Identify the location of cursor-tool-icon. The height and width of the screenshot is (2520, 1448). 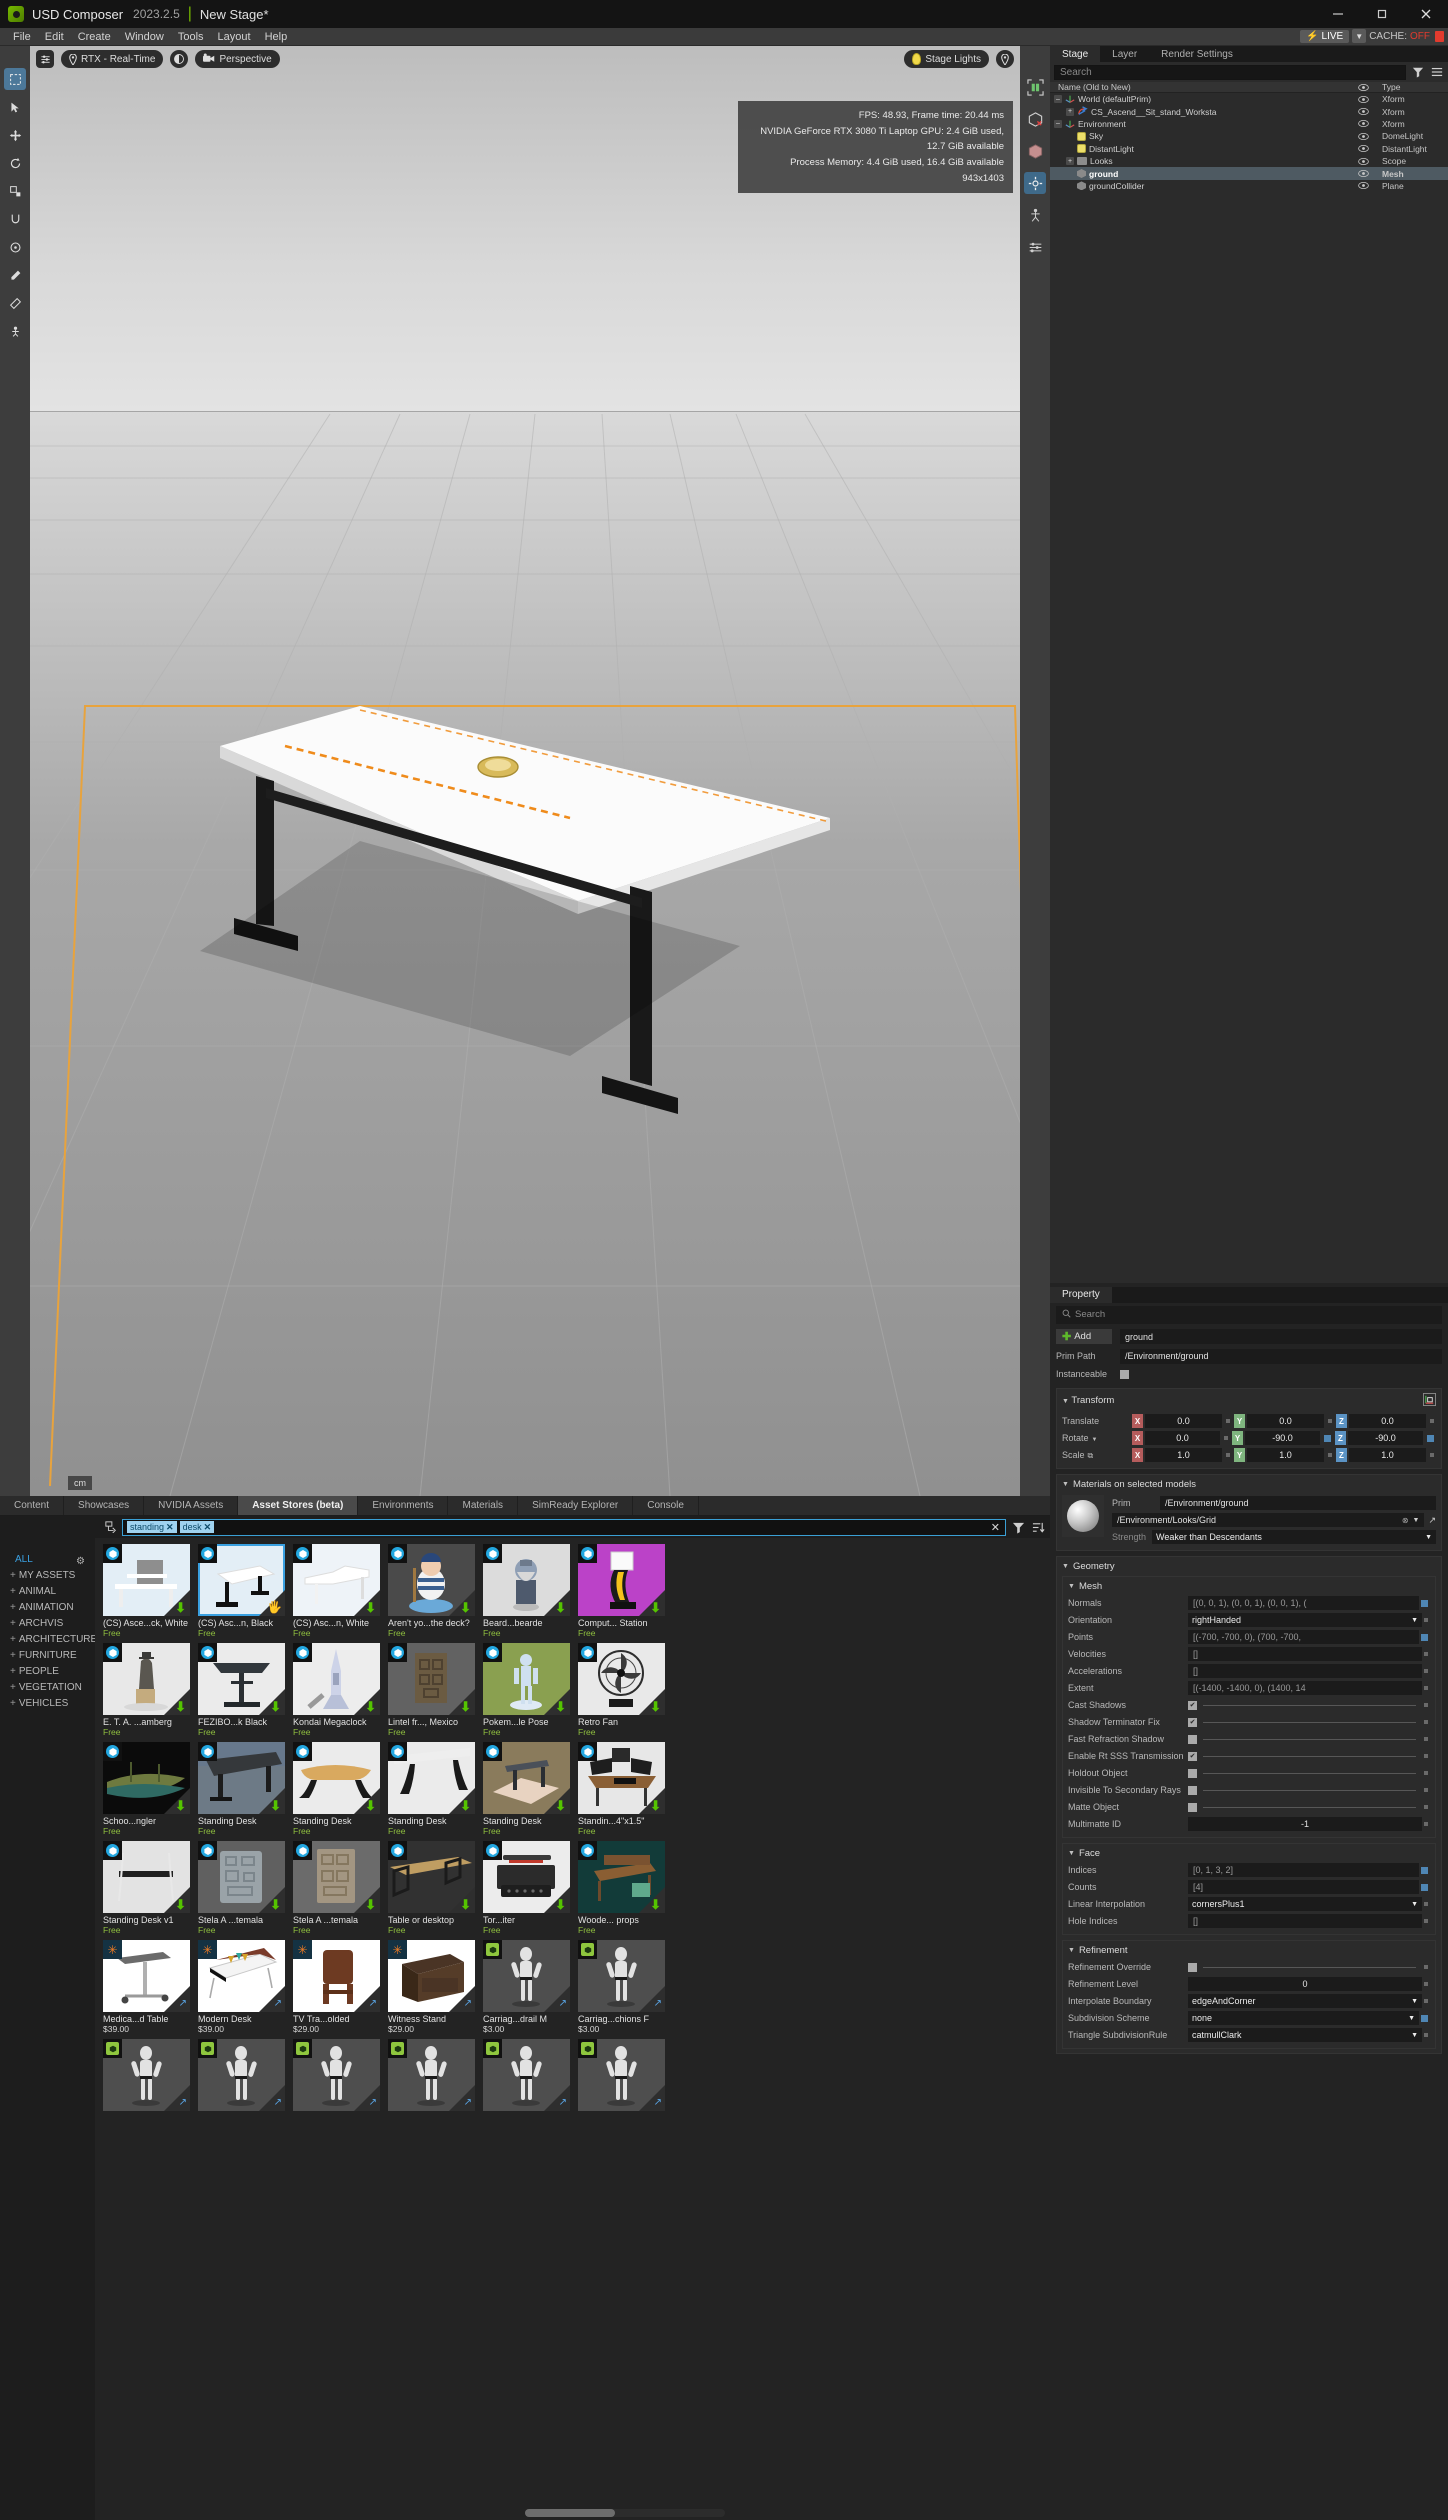
(15, 107).